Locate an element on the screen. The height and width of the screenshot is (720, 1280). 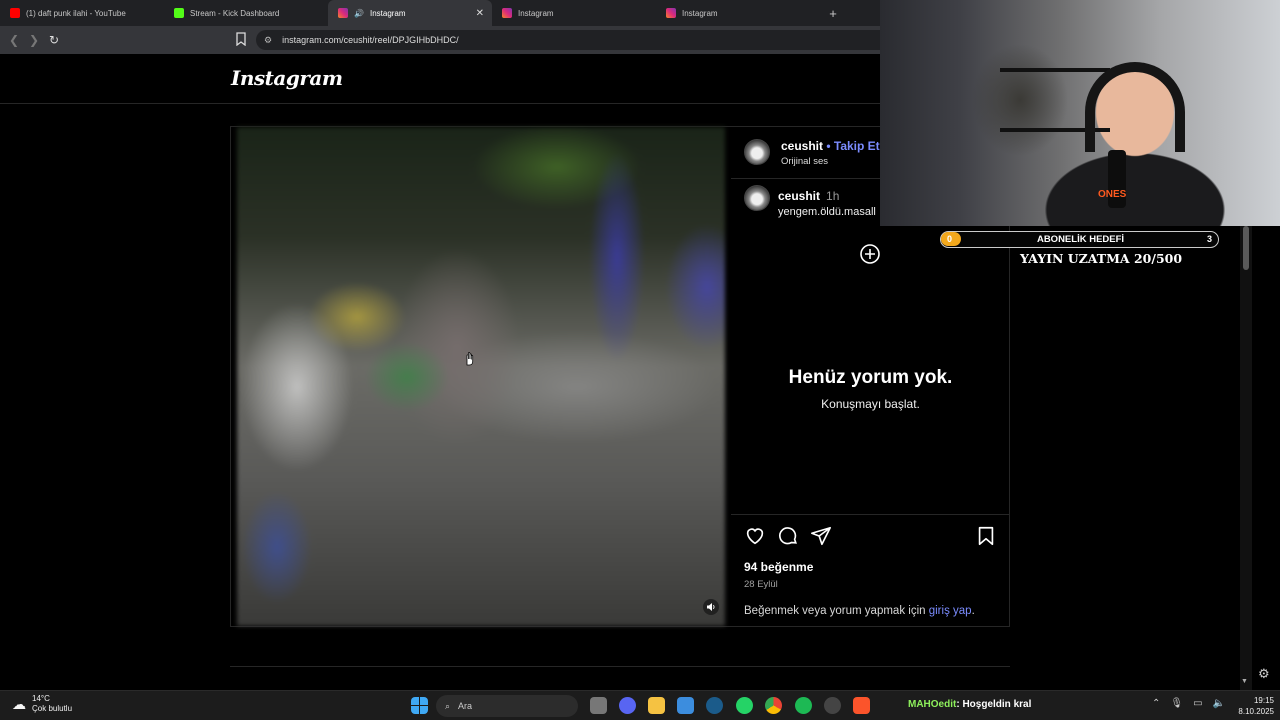
divider is located at coordinates (620, 666).